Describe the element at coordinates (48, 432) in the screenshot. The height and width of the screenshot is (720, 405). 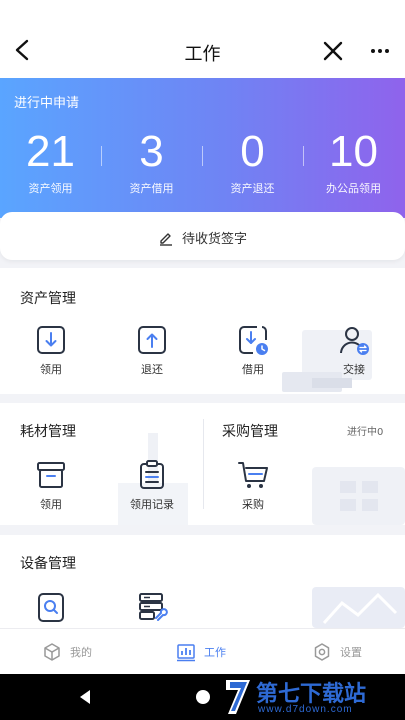
I see `consumables-title: 耗材管理` at that location.